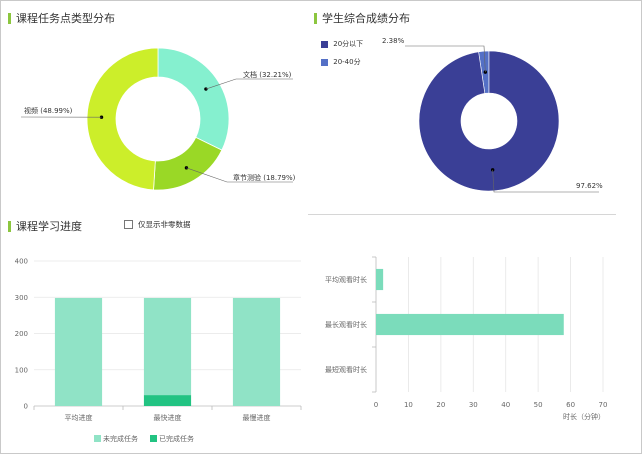 The width and height of the screenshot is (642, 454). I want to click on x-tick-label: 10, so click(408, 405).